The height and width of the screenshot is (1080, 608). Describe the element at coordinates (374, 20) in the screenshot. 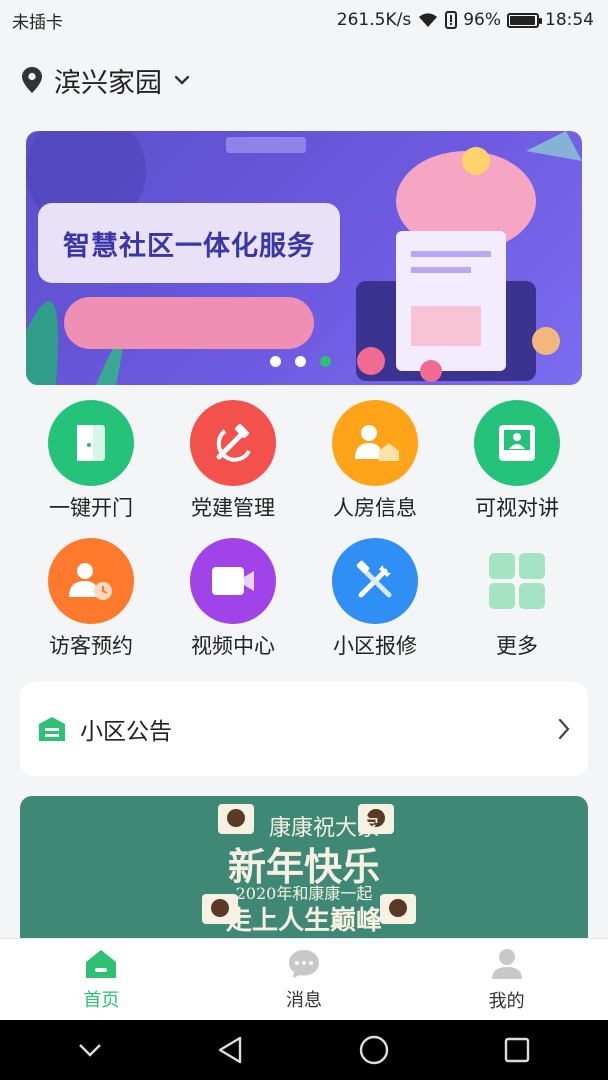

I see `network-speed: 261.5K/s` at that location.